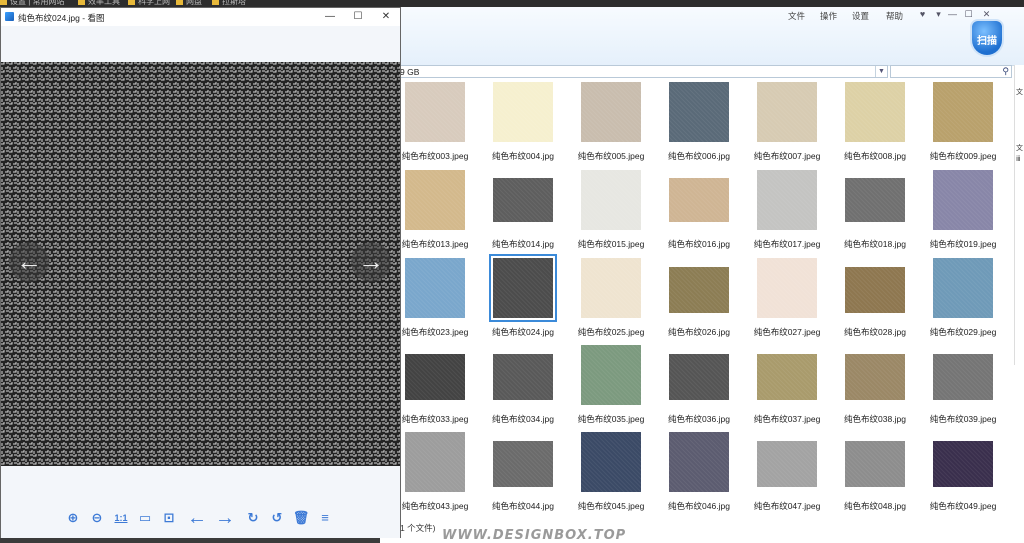 The image size is (1024, 543). I want to click on file-thumbnail-item: 纯色布纹027.jpeg, so click(787, 301).